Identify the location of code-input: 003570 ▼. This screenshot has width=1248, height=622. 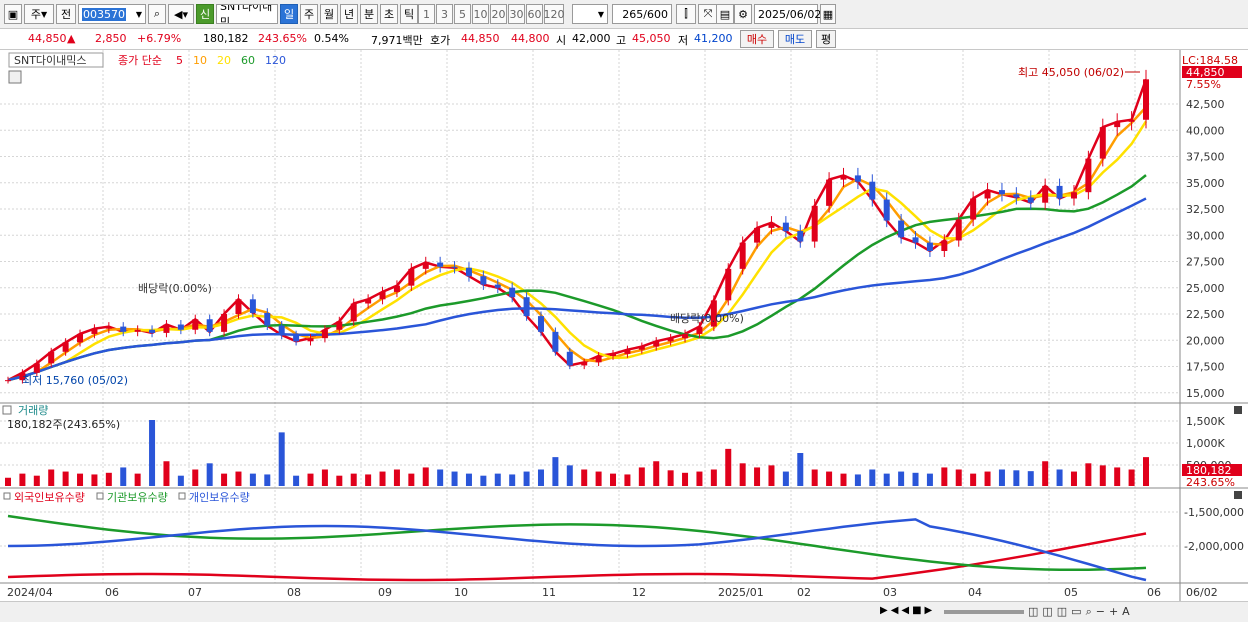
(112, 14).